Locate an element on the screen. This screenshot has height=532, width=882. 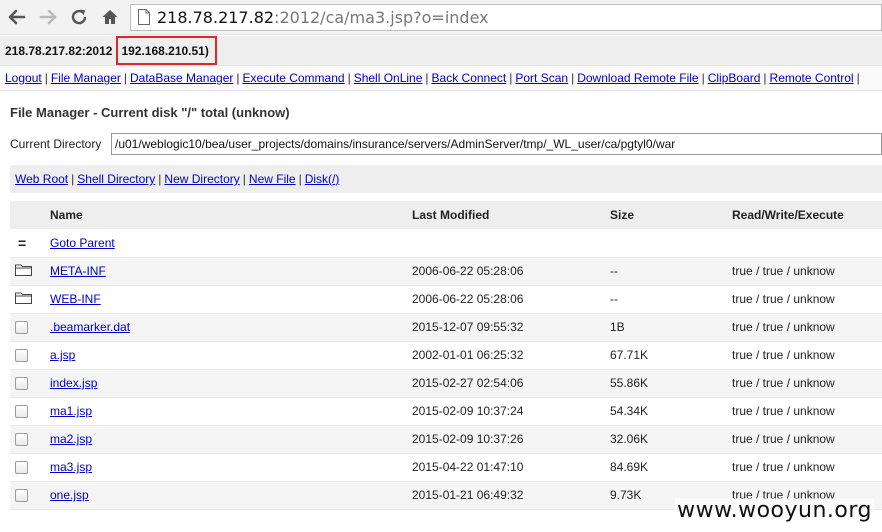
file-name-link: index.jsp is located at coordinates (73, 383).